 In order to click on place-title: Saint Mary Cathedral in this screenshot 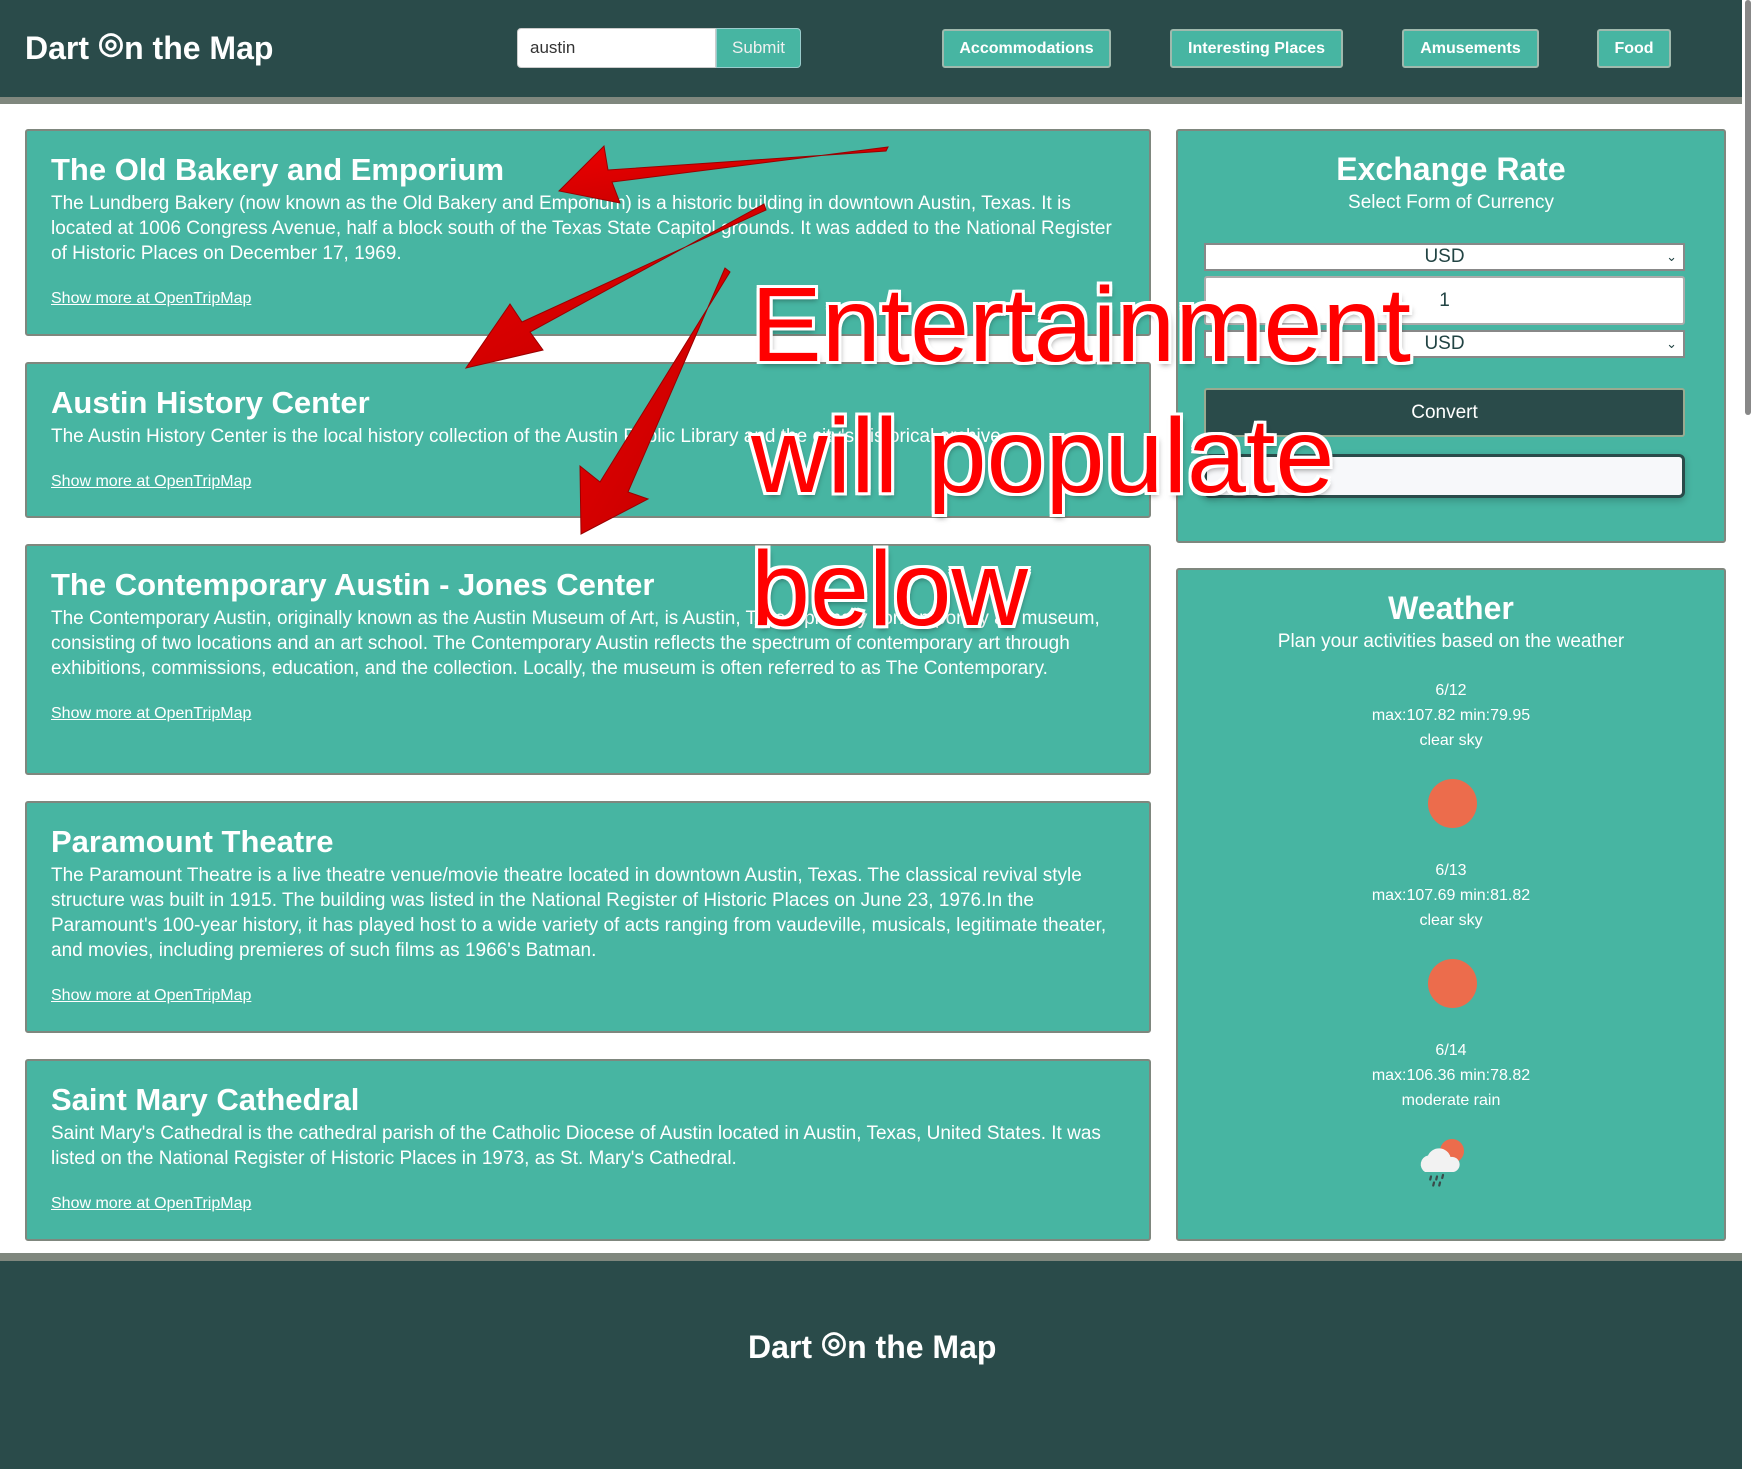, I will do `click(205, 1099)`.